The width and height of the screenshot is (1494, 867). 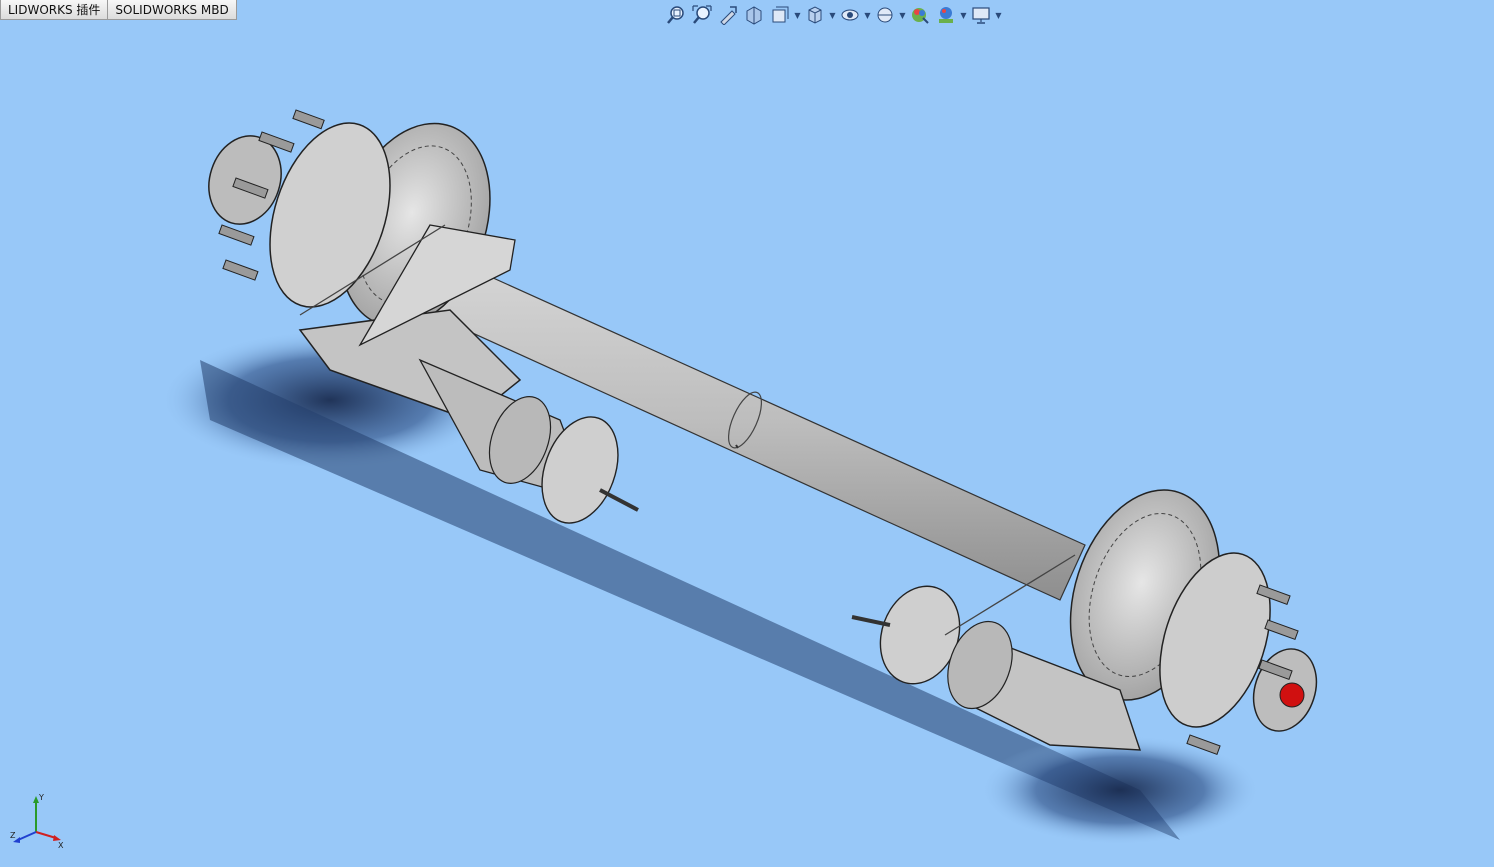 I want to click on command-manager-tabs: LIDWORKS 插件 SOLIDWORKS MBD, so click(x=118, y=10).